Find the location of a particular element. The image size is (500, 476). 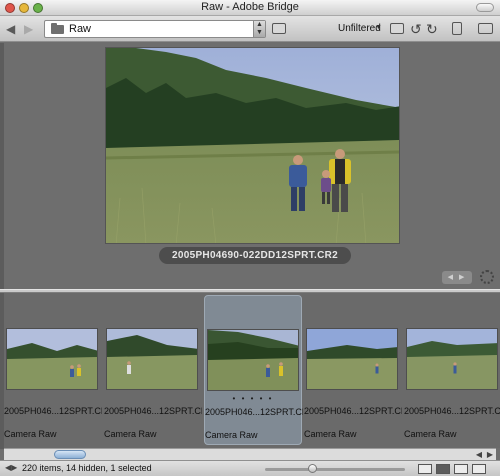

toolbar-toggle-button is located at coordinates (485, 7).